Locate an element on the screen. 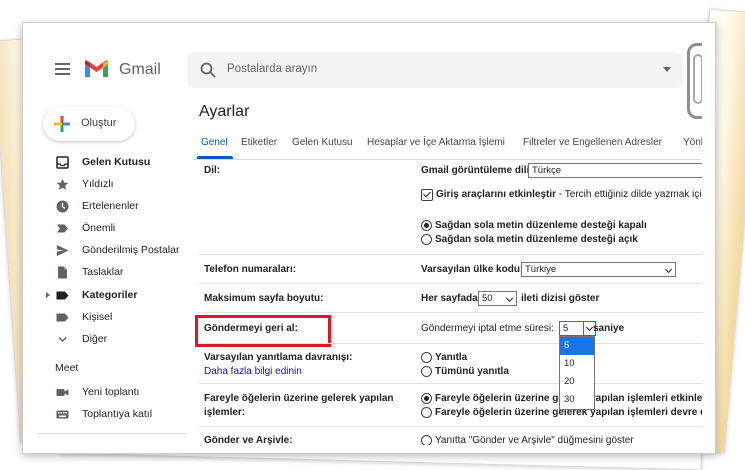 This screenshot has width=745, height=470. sidebar-item-important: Önemli is located at coordinates (112, 229).